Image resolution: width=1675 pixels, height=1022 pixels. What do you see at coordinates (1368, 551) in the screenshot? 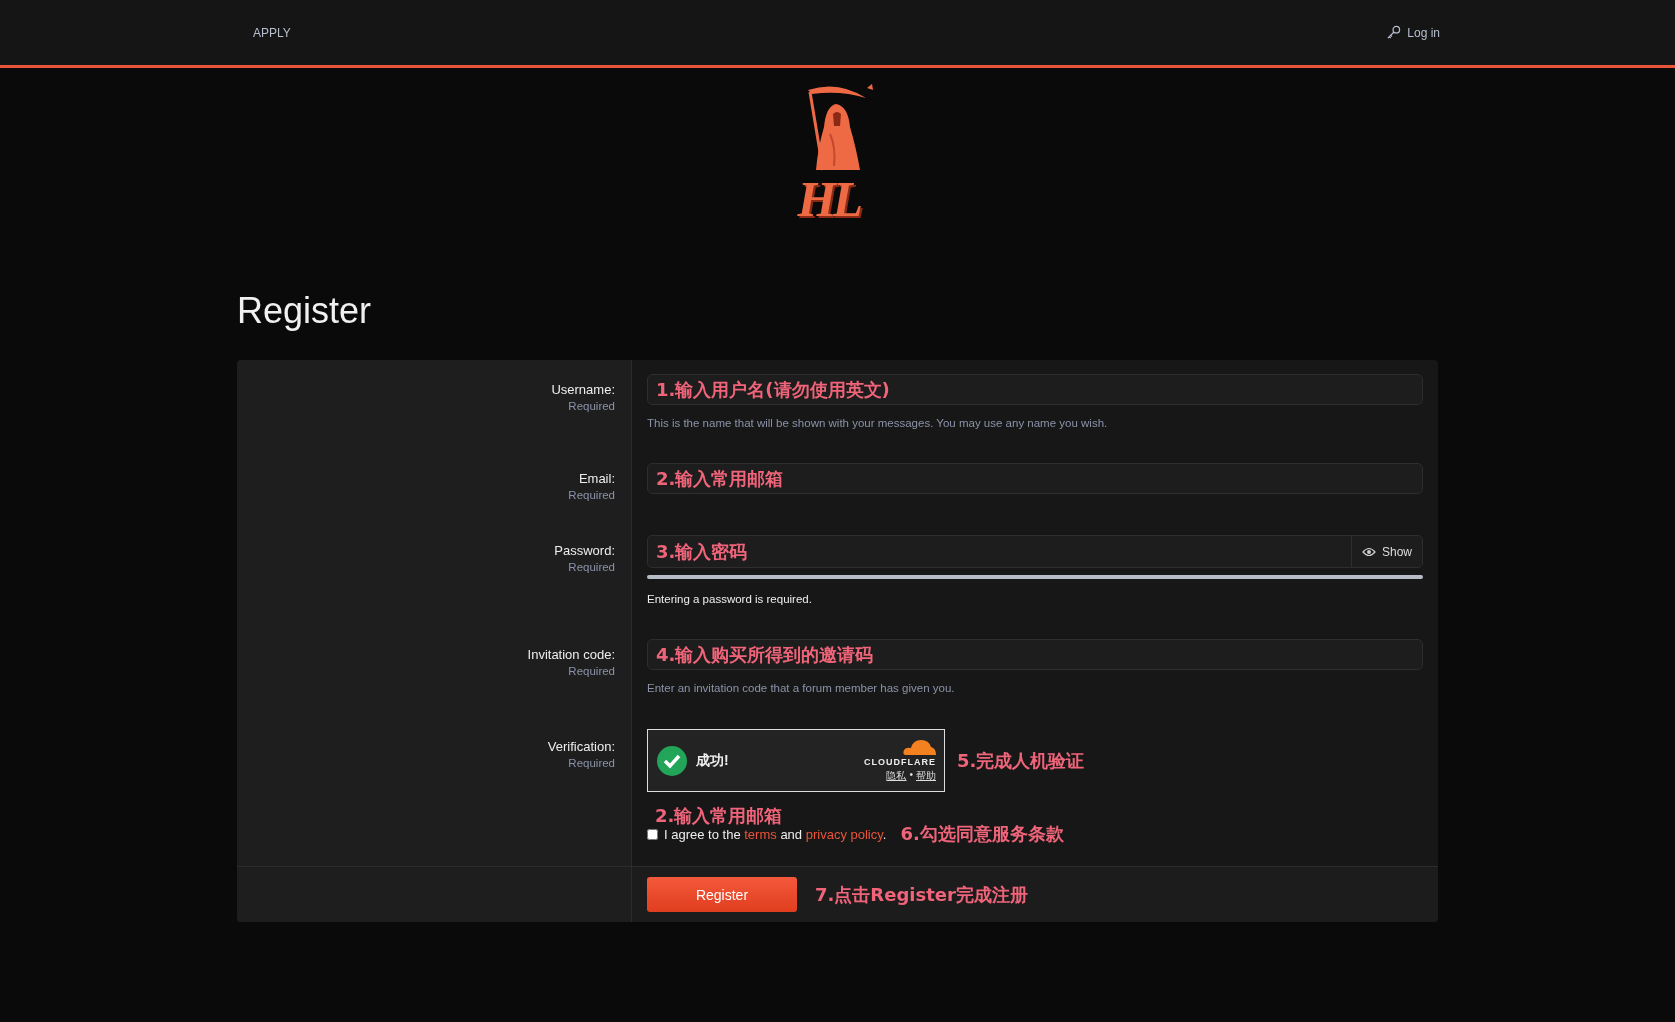
I see `eye-icon` at bounding box center [1368, 551].